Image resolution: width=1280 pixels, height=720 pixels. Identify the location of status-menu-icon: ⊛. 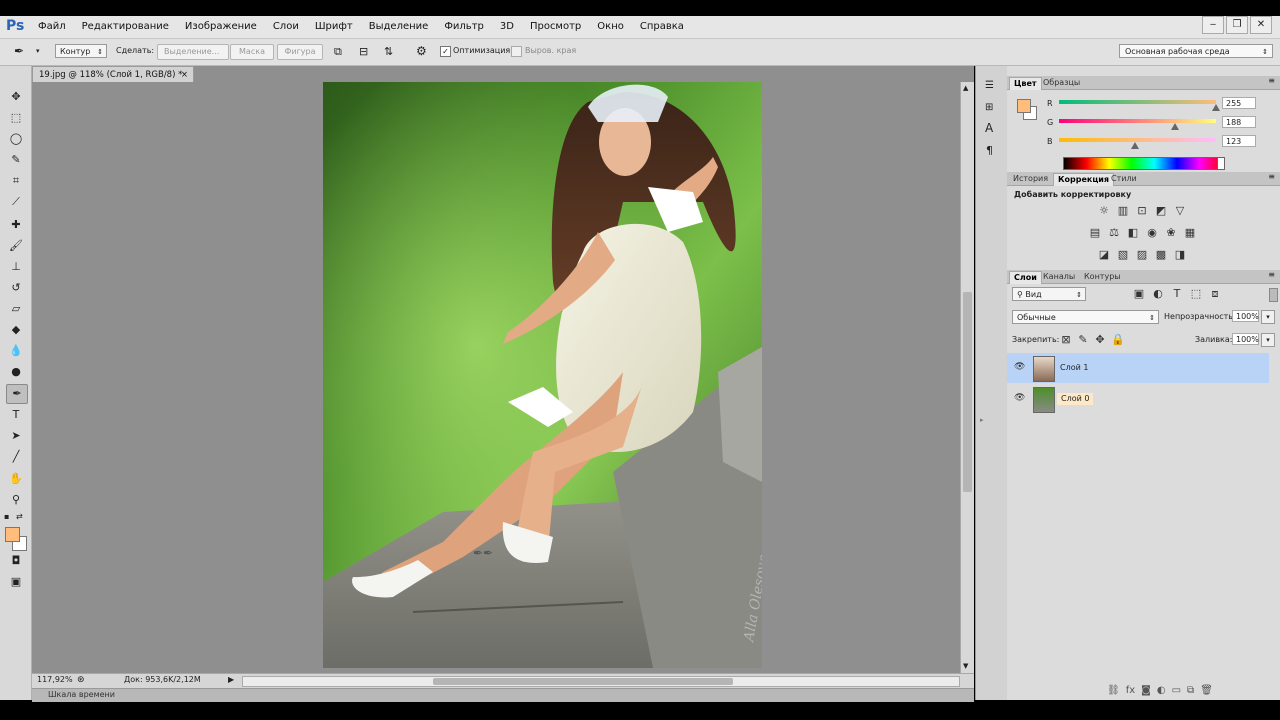
(81, 680).